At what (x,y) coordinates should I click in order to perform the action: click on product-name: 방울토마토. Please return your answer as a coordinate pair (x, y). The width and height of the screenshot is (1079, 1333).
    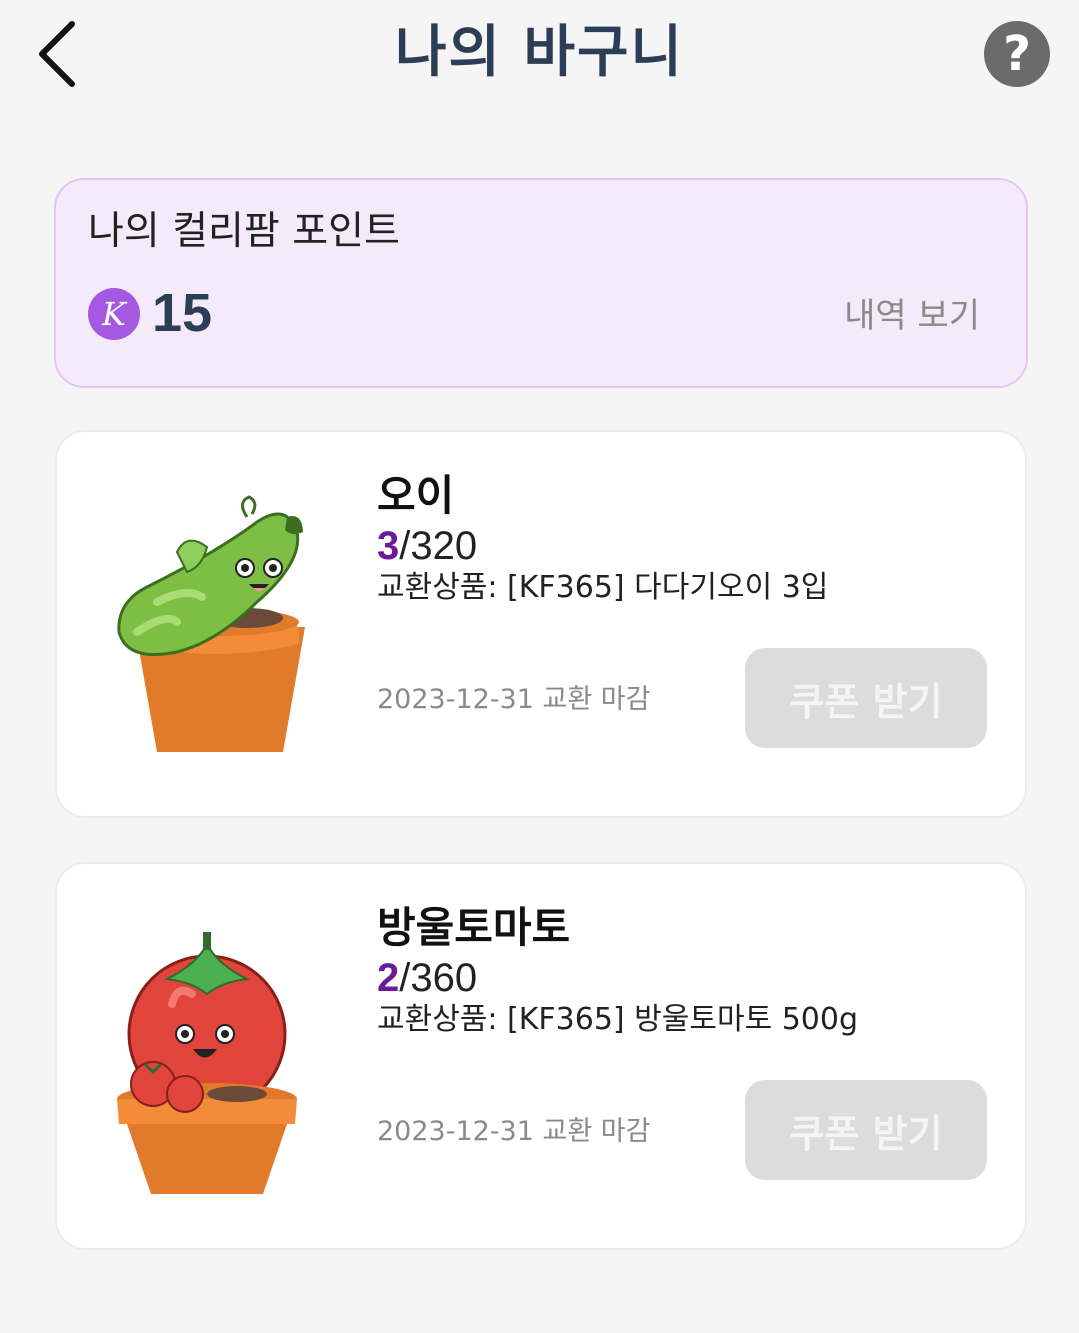
    Looking at the image, I should click on (474, 927).